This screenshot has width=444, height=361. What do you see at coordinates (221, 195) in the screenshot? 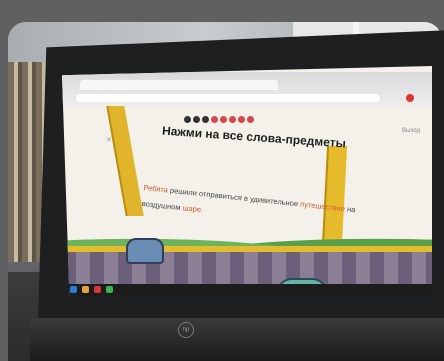
I see `sentence-word: отправиться` at bounding box center [221, 195].